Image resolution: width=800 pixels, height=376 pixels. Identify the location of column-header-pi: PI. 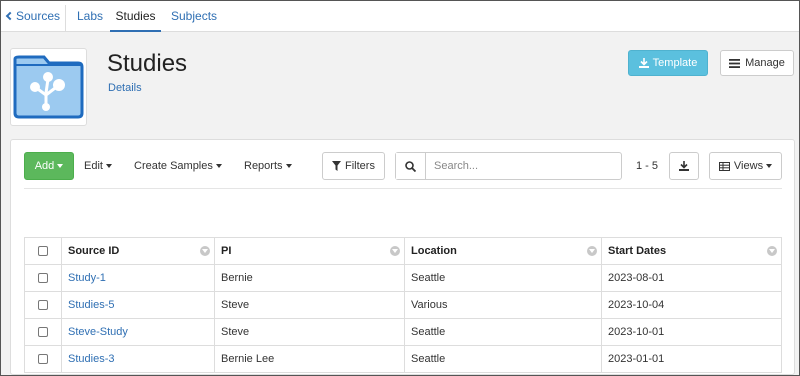
(309, 251).